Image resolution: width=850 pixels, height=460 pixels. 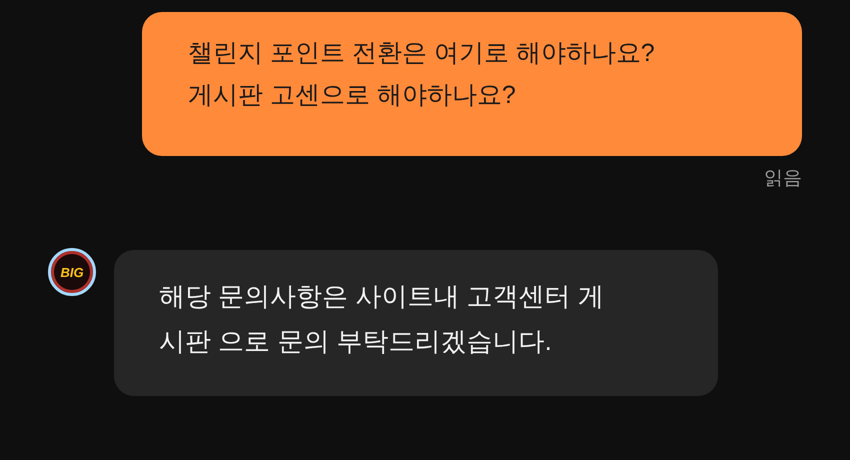 I want to click on avatar-logo: BIG, so click(x=72, y=272).